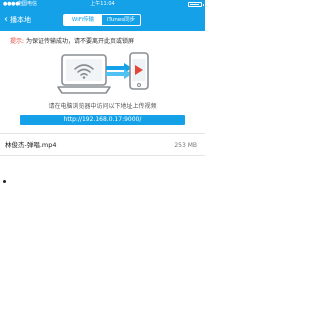 This screenshot has height=319, width=320. I want to click on status-bar: ●●●●○ 中国电信 上午11:04, so click(102, 4).